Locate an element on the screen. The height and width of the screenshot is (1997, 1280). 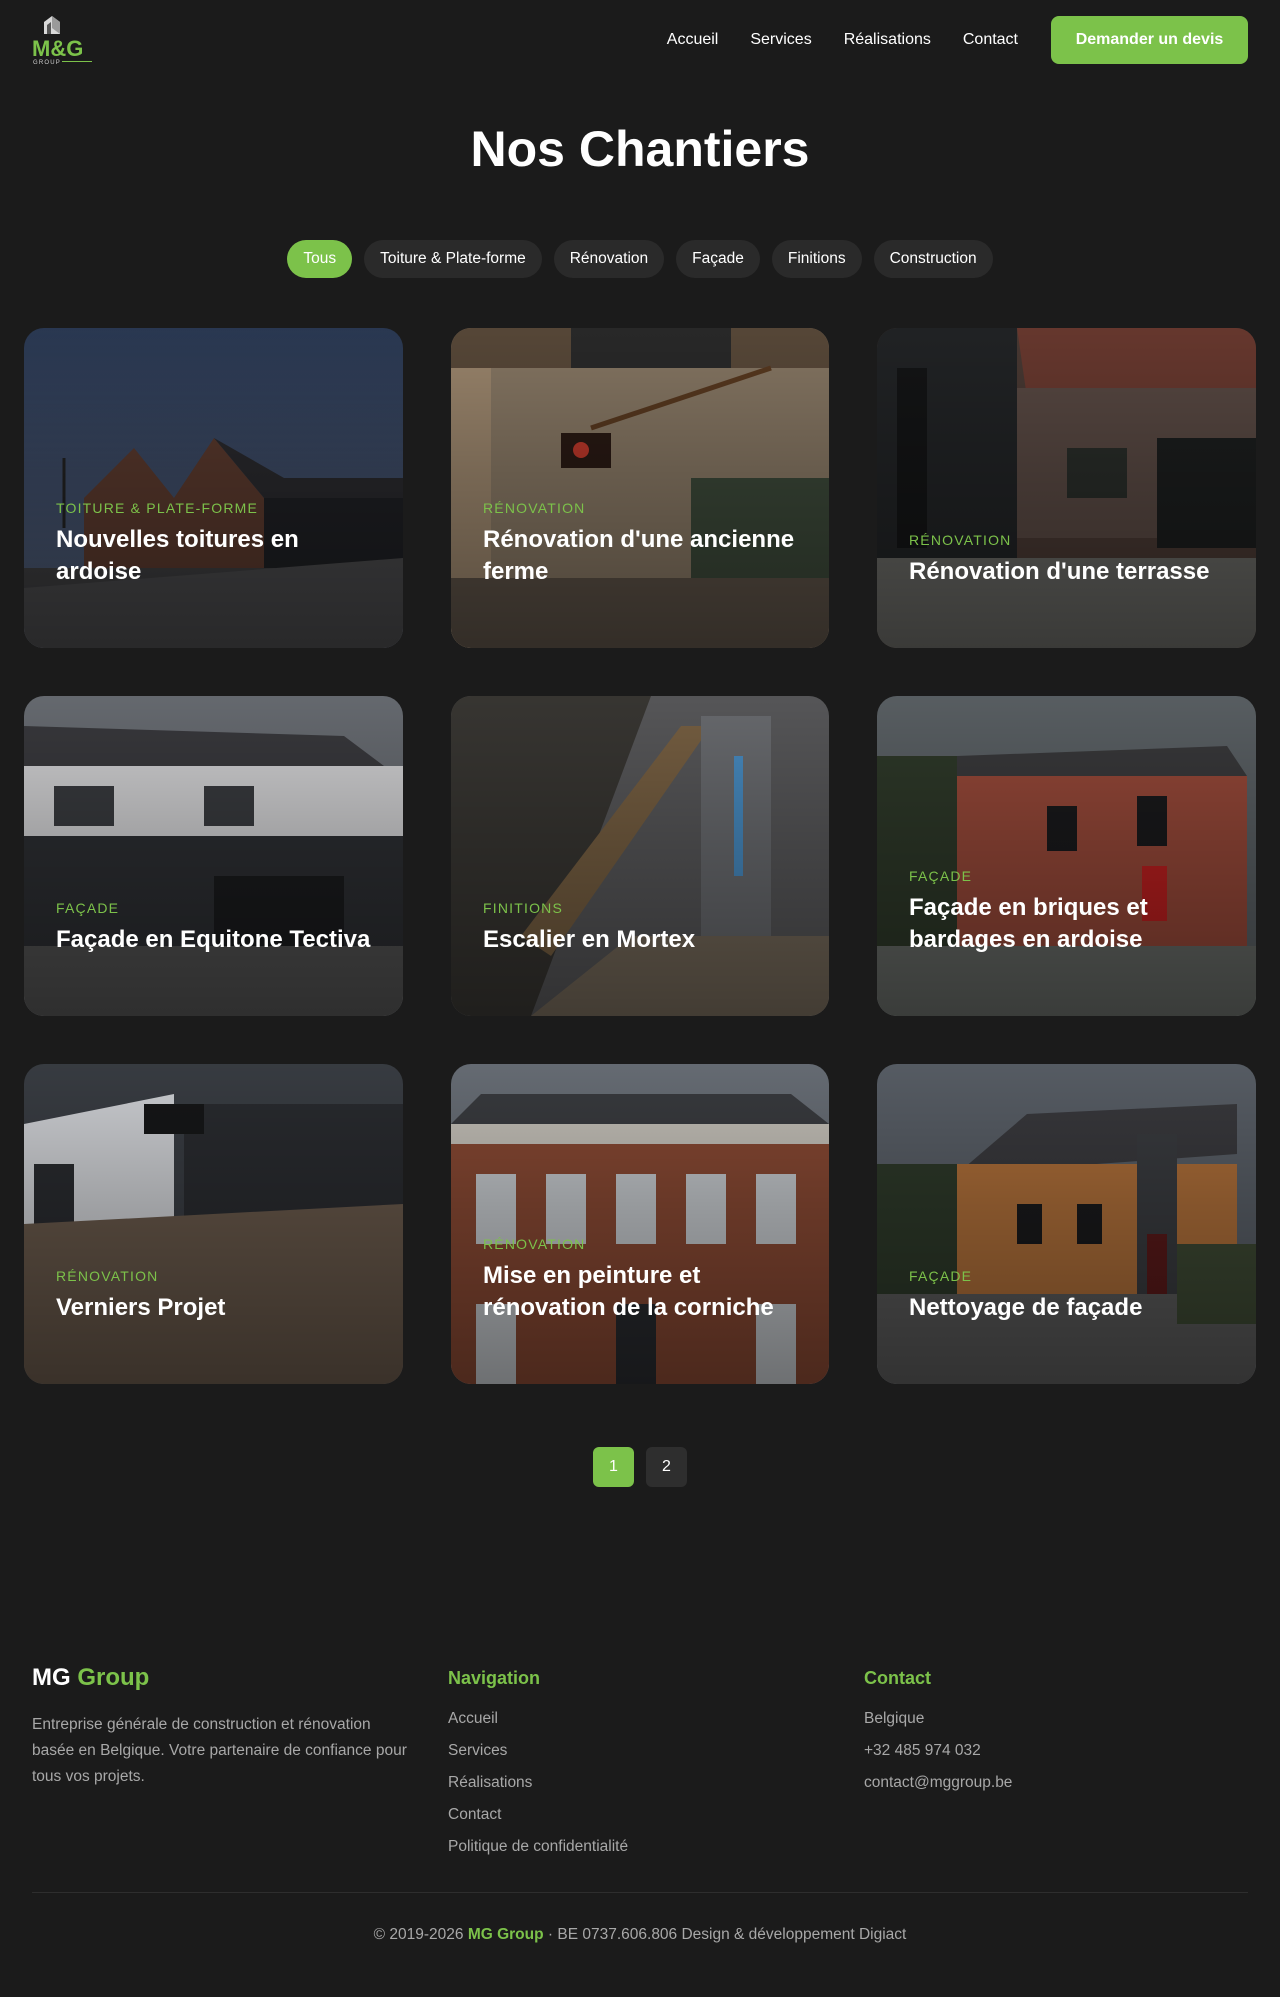
footer-phone: +32 485 974 032 is located at coordinates (938, 1751).